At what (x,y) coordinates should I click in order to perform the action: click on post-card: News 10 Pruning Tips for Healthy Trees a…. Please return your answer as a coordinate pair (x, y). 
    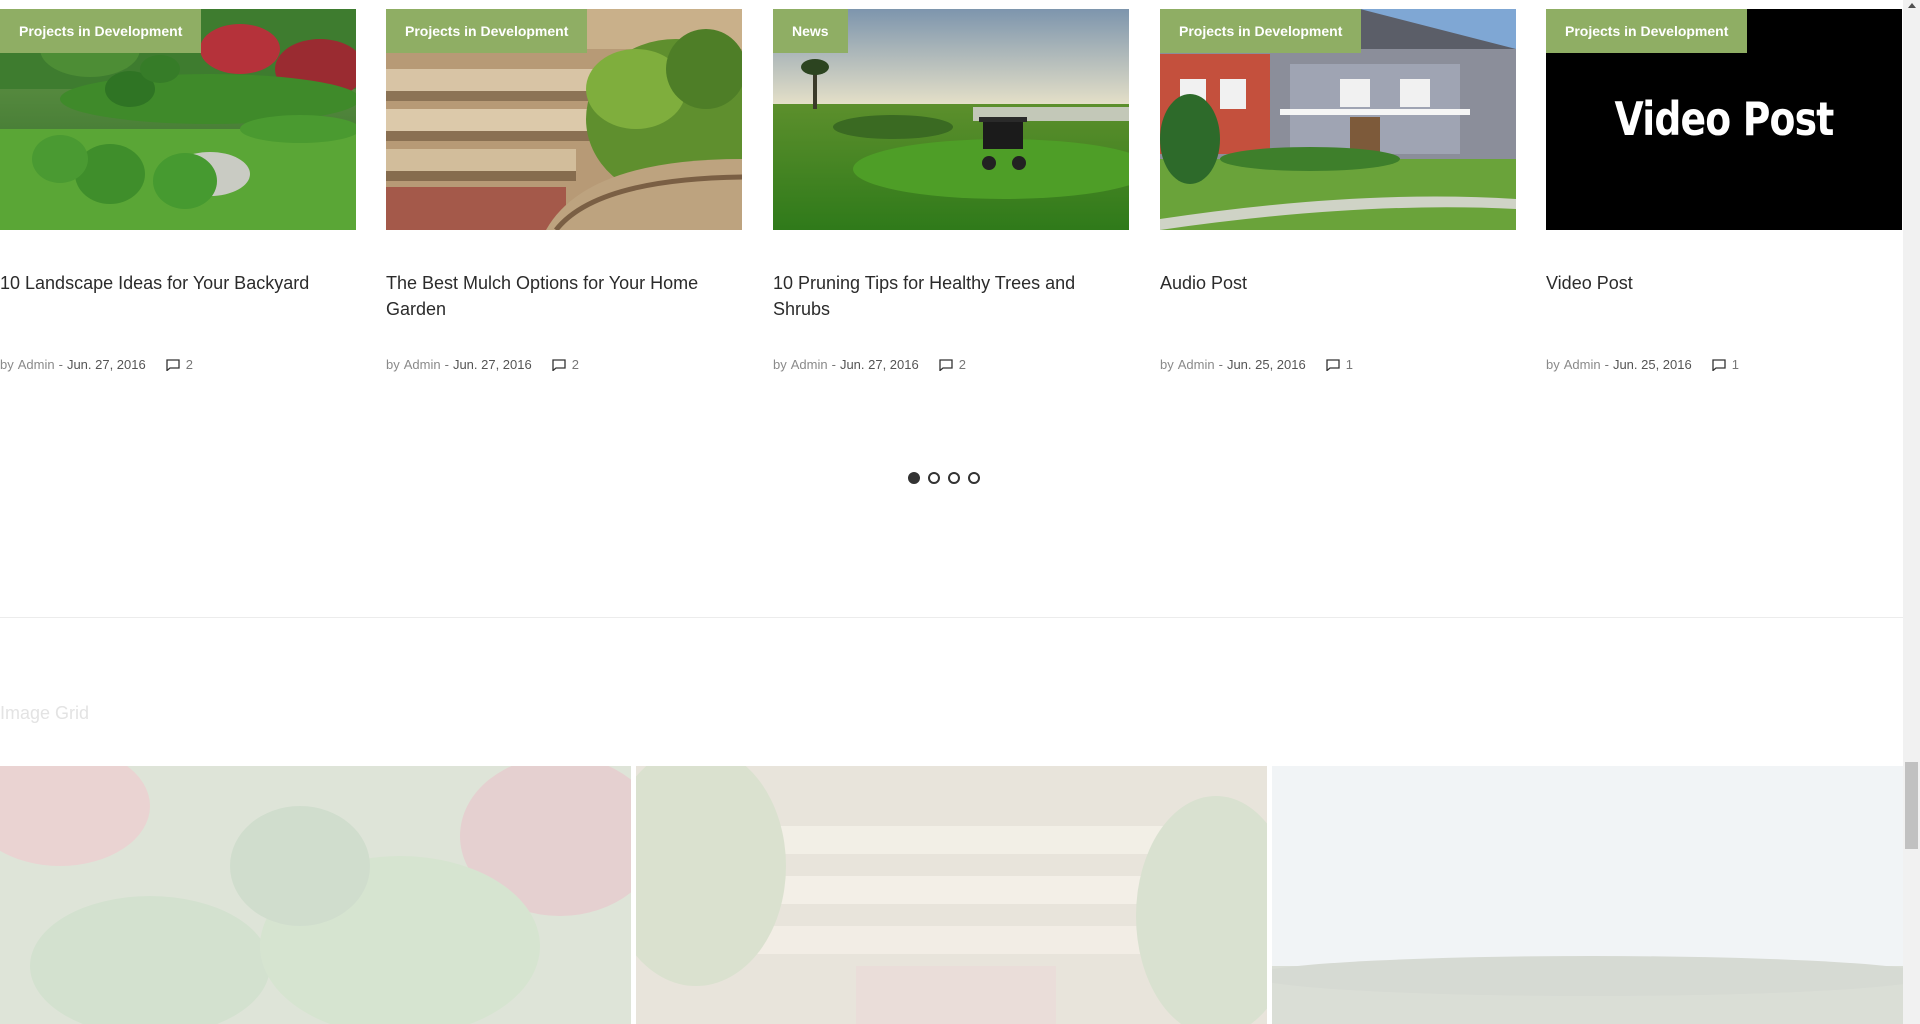
    Looking at the image, I should click on (951, 190).